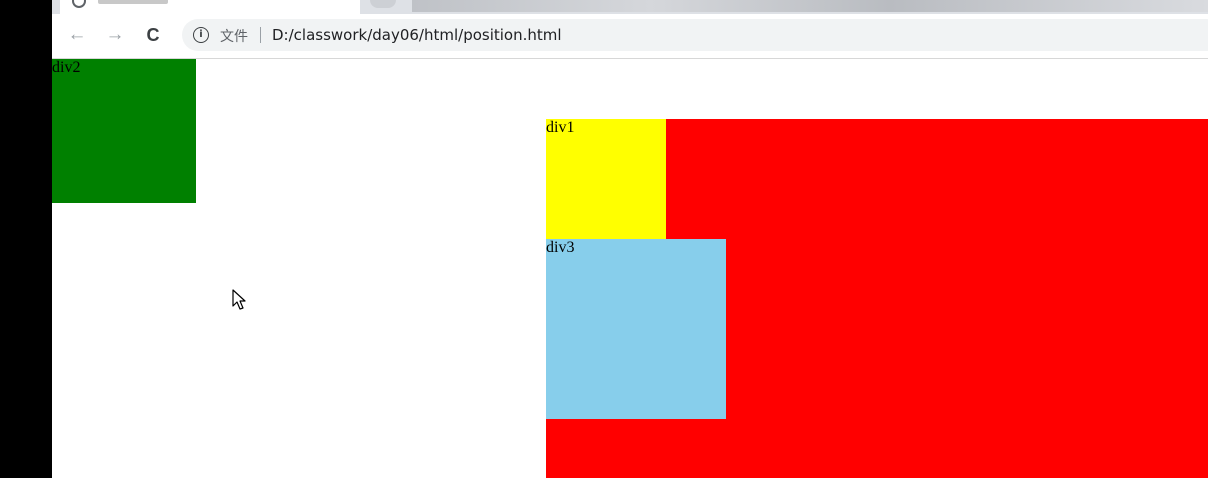 The height and width of the screenshot is (478, 1208). I want to click on div2-label: div2, so click(66, 67).